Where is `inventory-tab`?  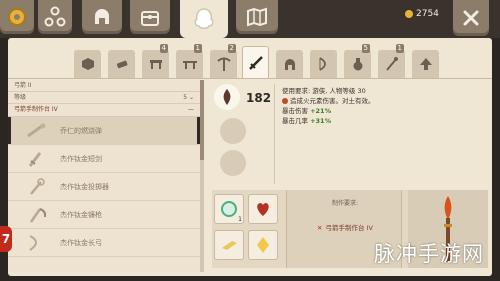
inventory-tab is located at coordinates (150, 17).